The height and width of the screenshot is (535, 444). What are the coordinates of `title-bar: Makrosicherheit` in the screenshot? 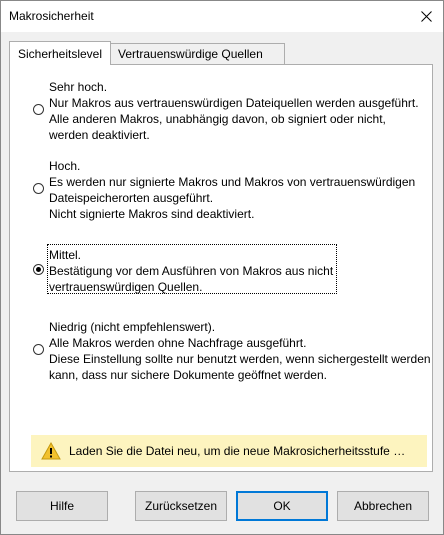 It's located at (222, 16).